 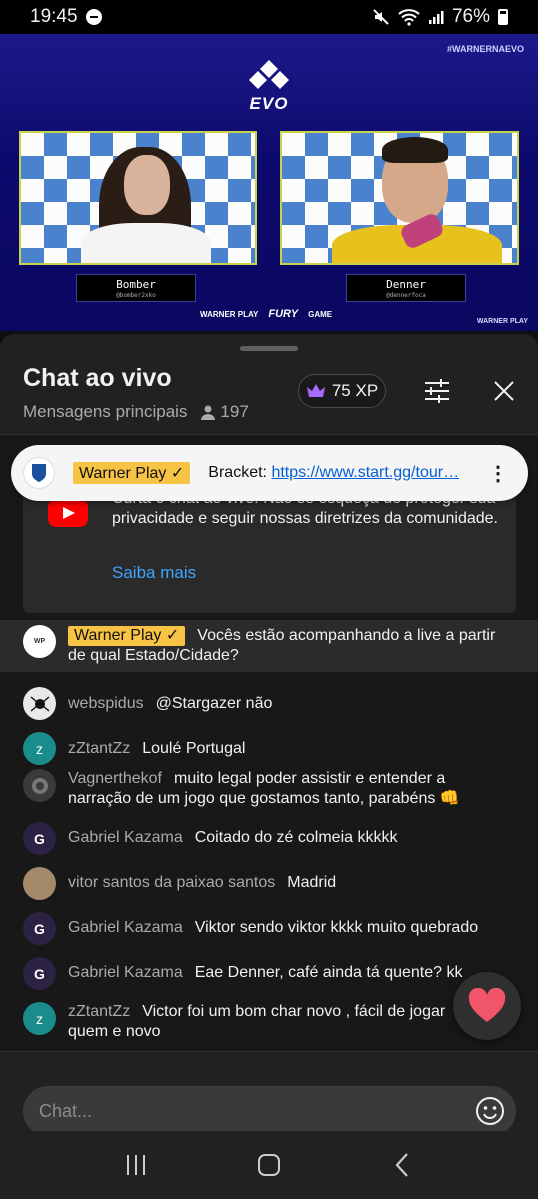 I want to click on chat-input, so click(x=269, y=1111).